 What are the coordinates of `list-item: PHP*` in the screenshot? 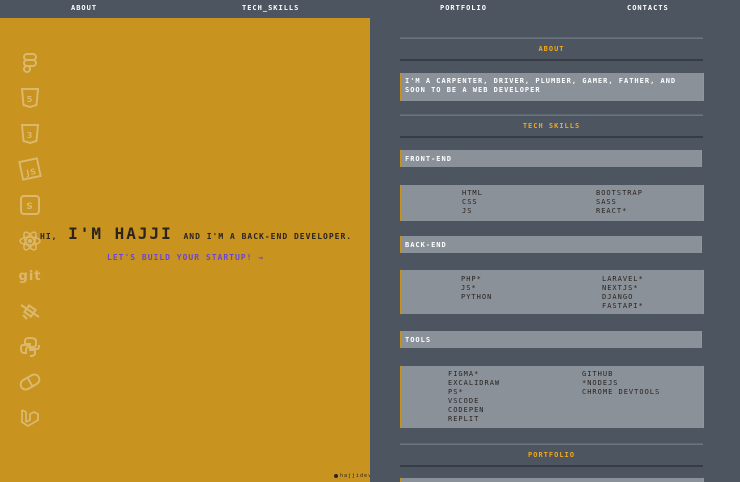 It's located at (471, 279).